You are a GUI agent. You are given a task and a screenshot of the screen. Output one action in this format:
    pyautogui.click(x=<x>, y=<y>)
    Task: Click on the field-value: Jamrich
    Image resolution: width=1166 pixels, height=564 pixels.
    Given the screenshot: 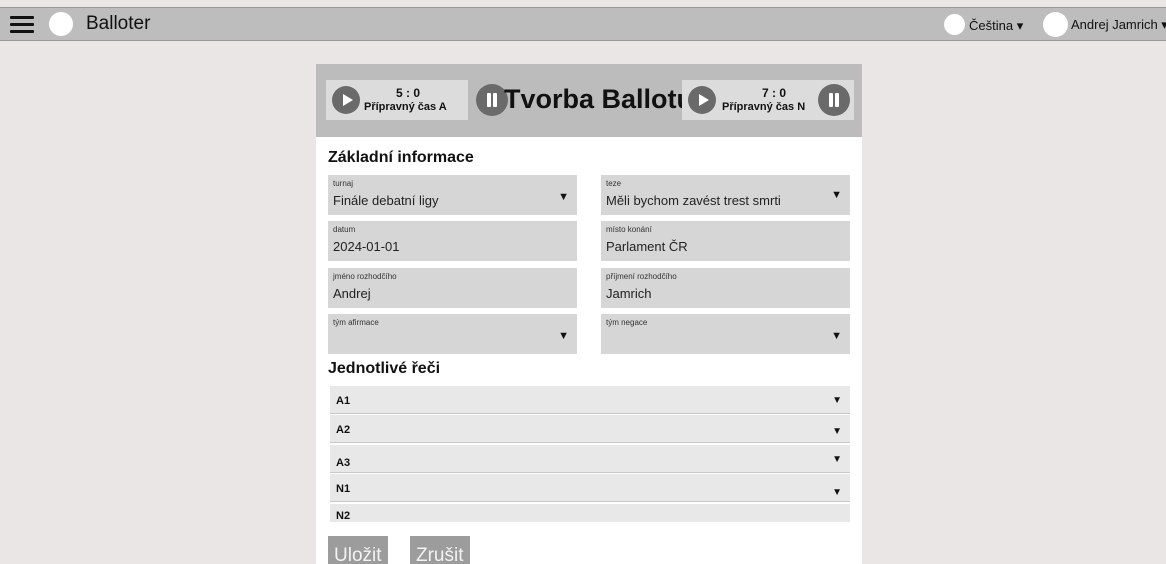 What is the action you would take?
    pyautogui.click(x=629, y=293)
    